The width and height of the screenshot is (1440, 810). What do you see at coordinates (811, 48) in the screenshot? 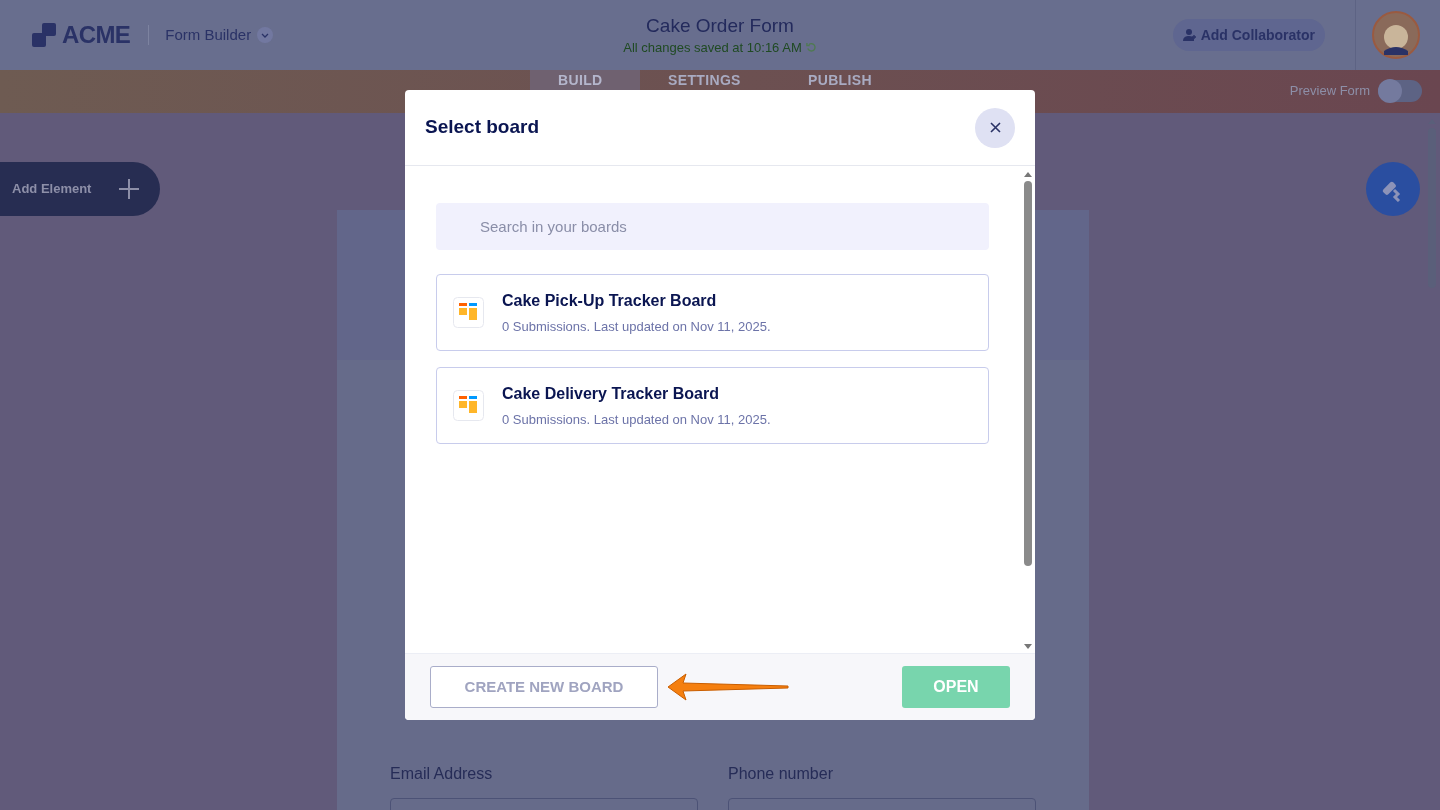
I see `refresh-icon` at bounding box center [811, 48].